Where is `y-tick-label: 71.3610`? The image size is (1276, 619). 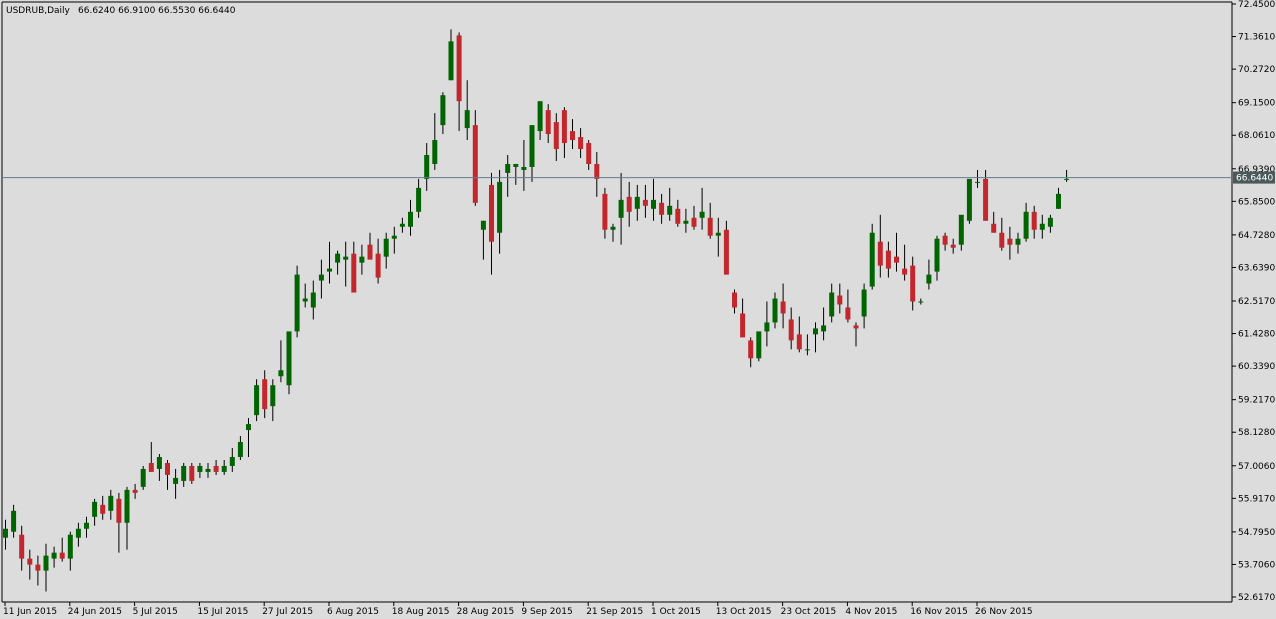 y-tick-label: 71.3610 is located at coordinates (1256, 38).